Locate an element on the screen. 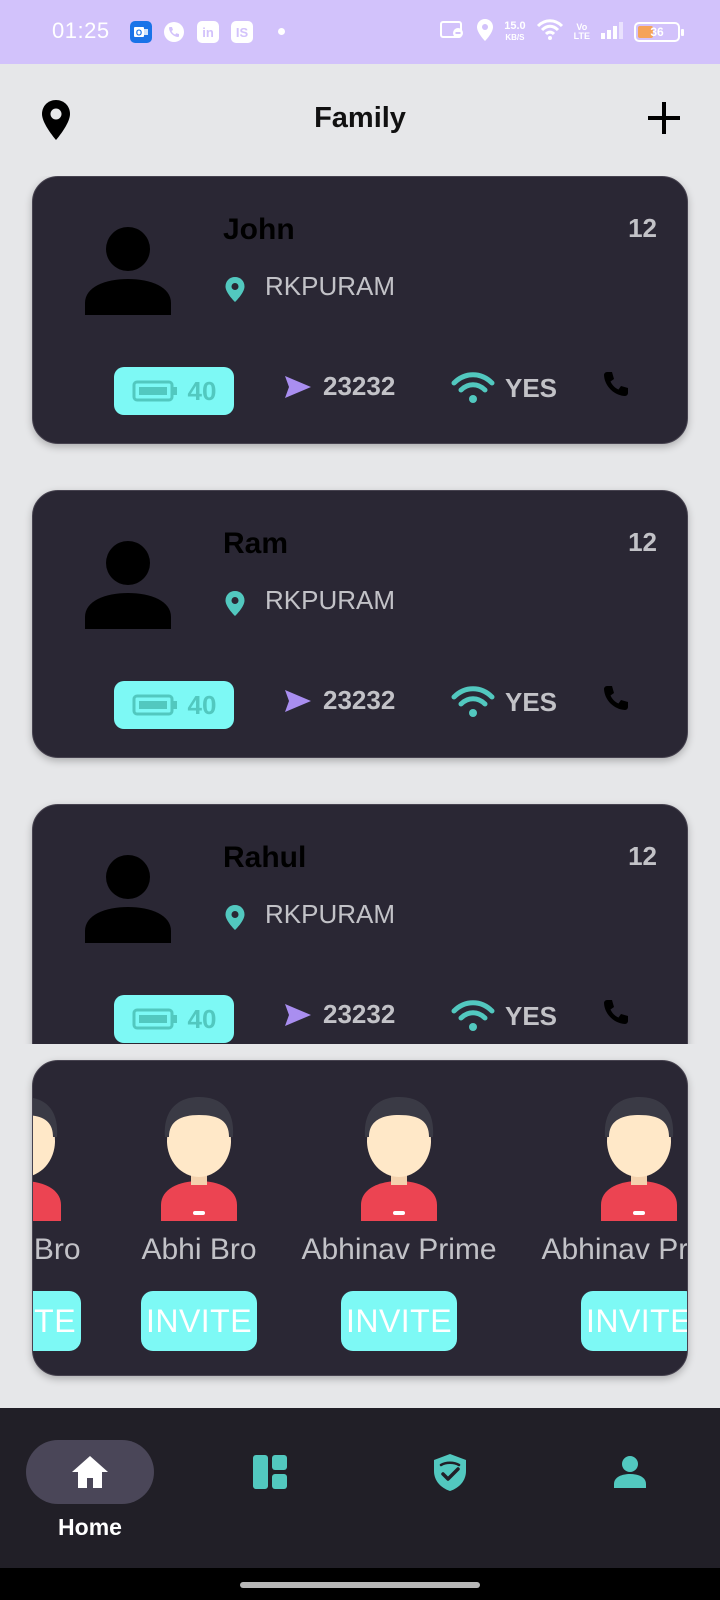 This screenshot has height=1600, width=720. nav-item-dashboard is located at coordinates (270, 1487).